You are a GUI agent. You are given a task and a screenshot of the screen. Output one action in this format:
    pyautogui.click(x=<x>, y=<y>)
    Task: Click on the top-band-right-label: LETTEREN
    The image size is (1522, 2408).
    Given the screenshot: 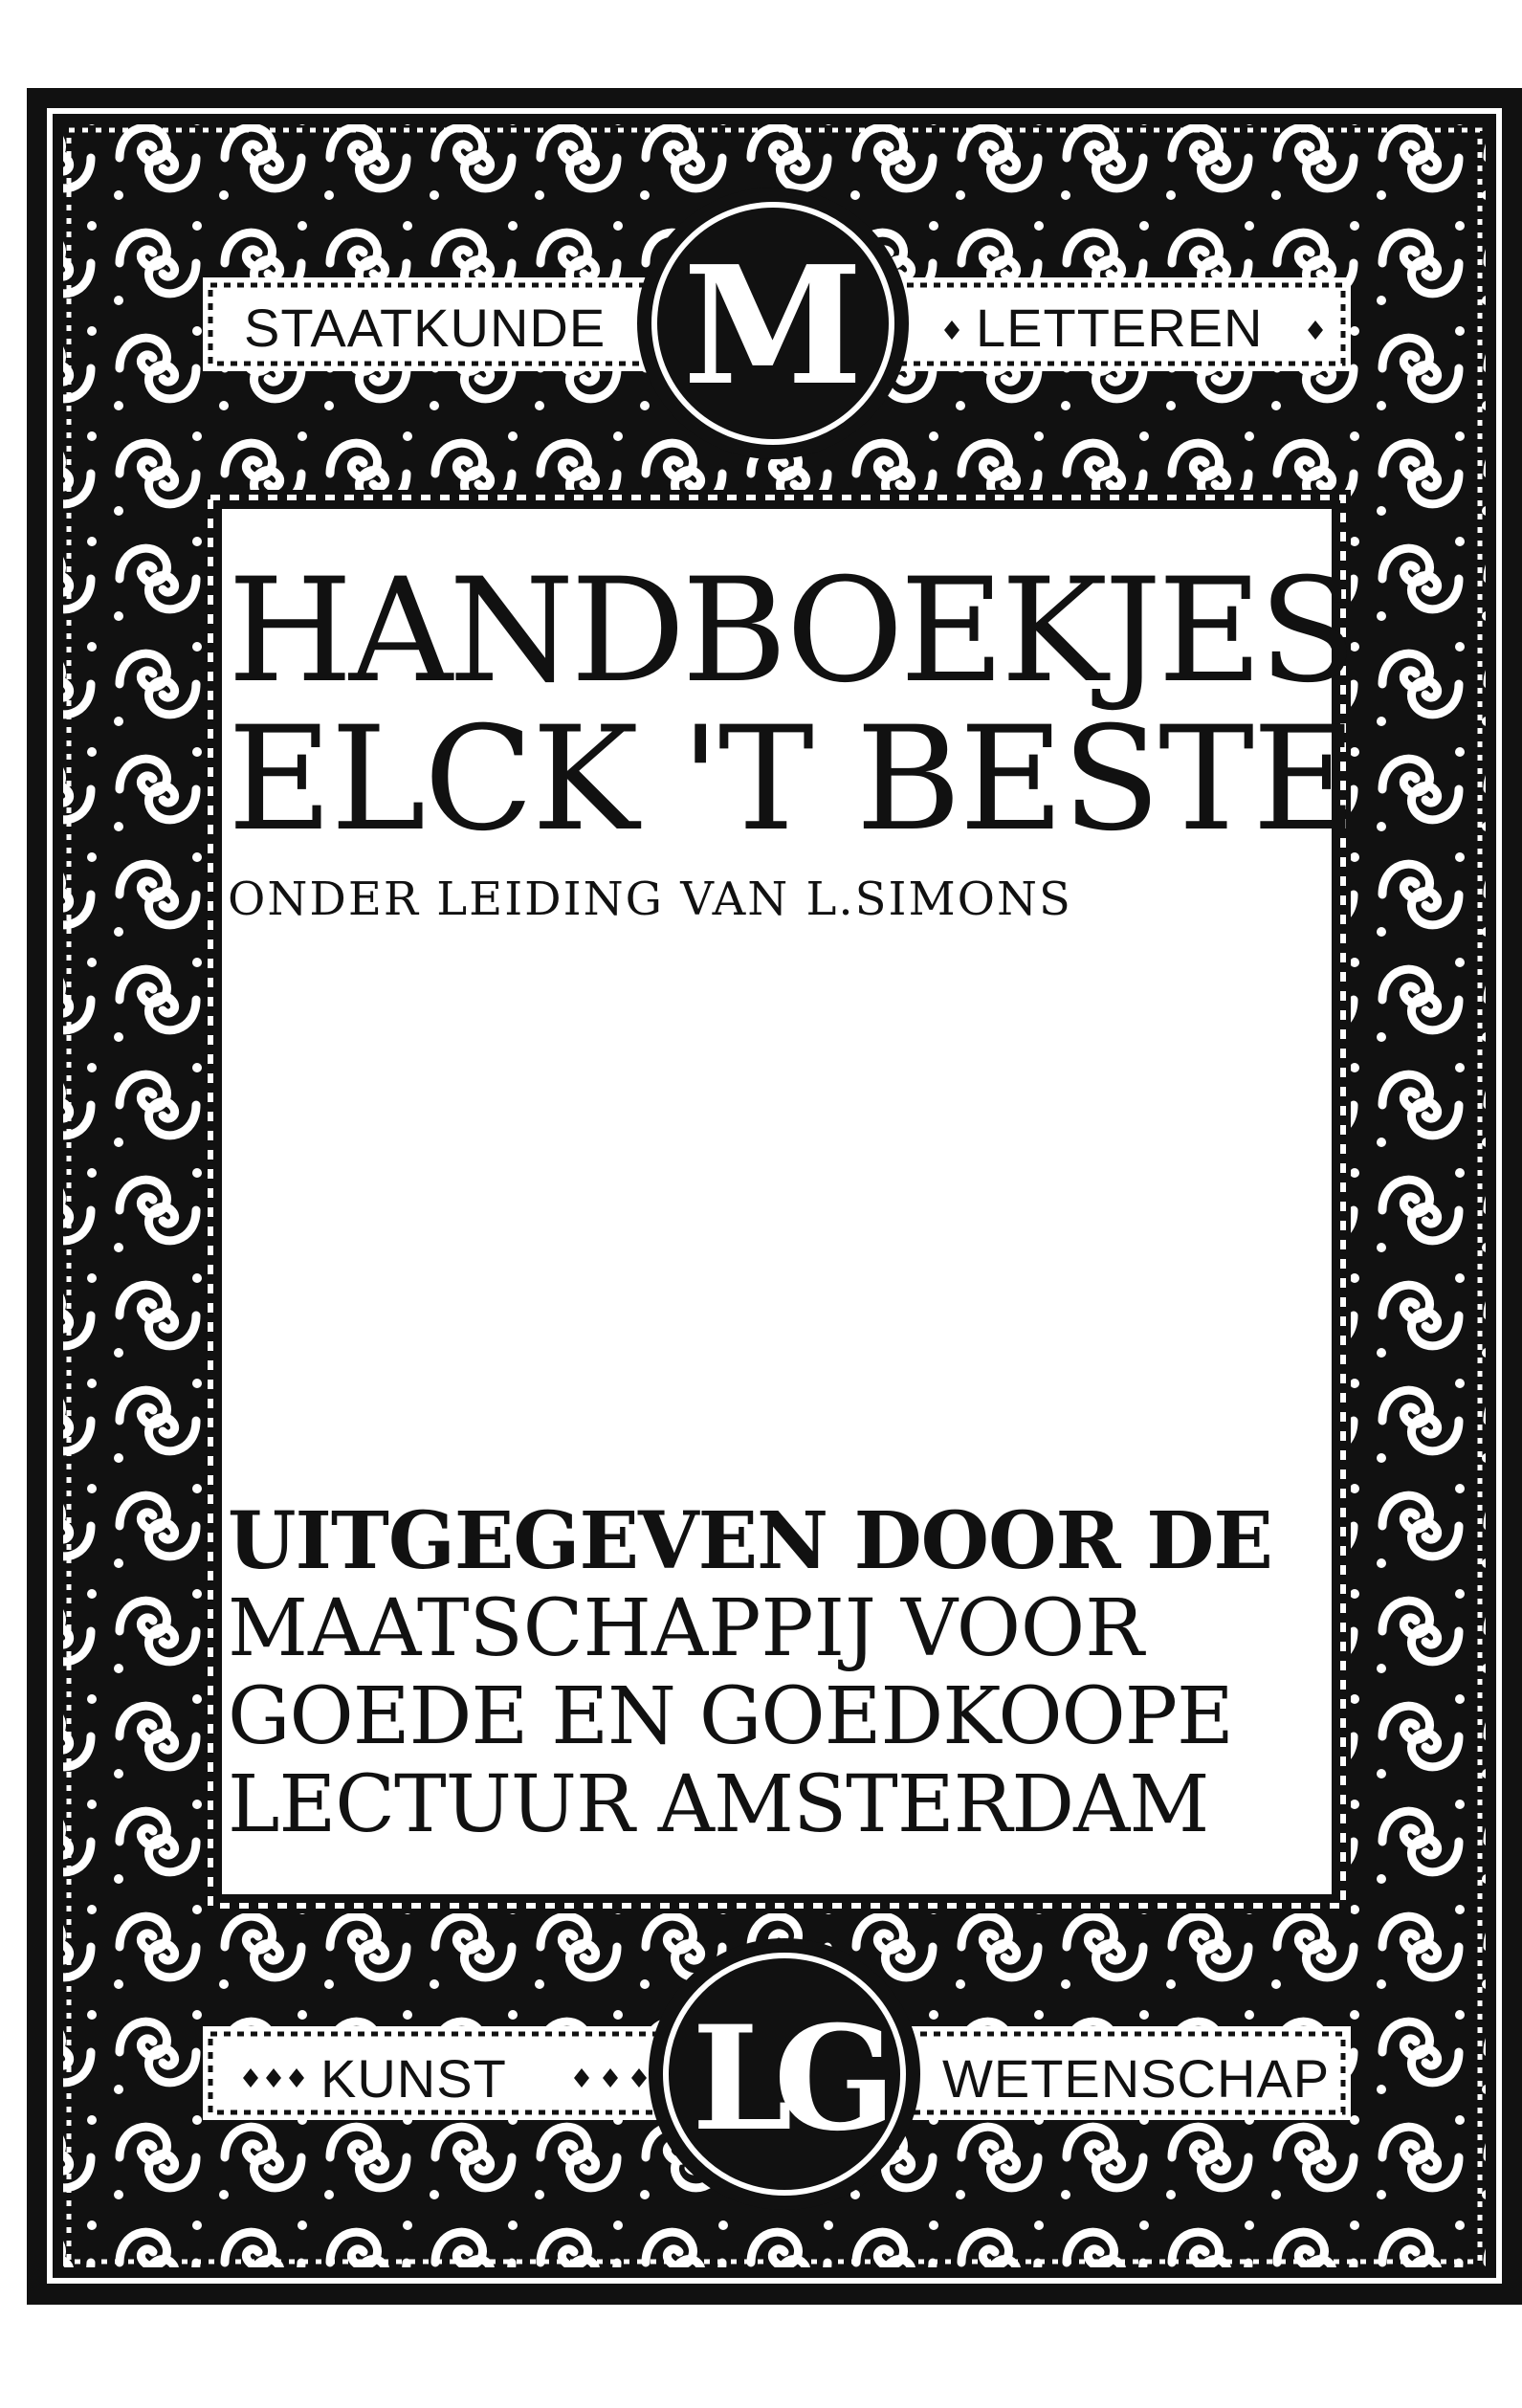 What is the action you would take?
    pyautogui.click(x=1120, y=328)
    